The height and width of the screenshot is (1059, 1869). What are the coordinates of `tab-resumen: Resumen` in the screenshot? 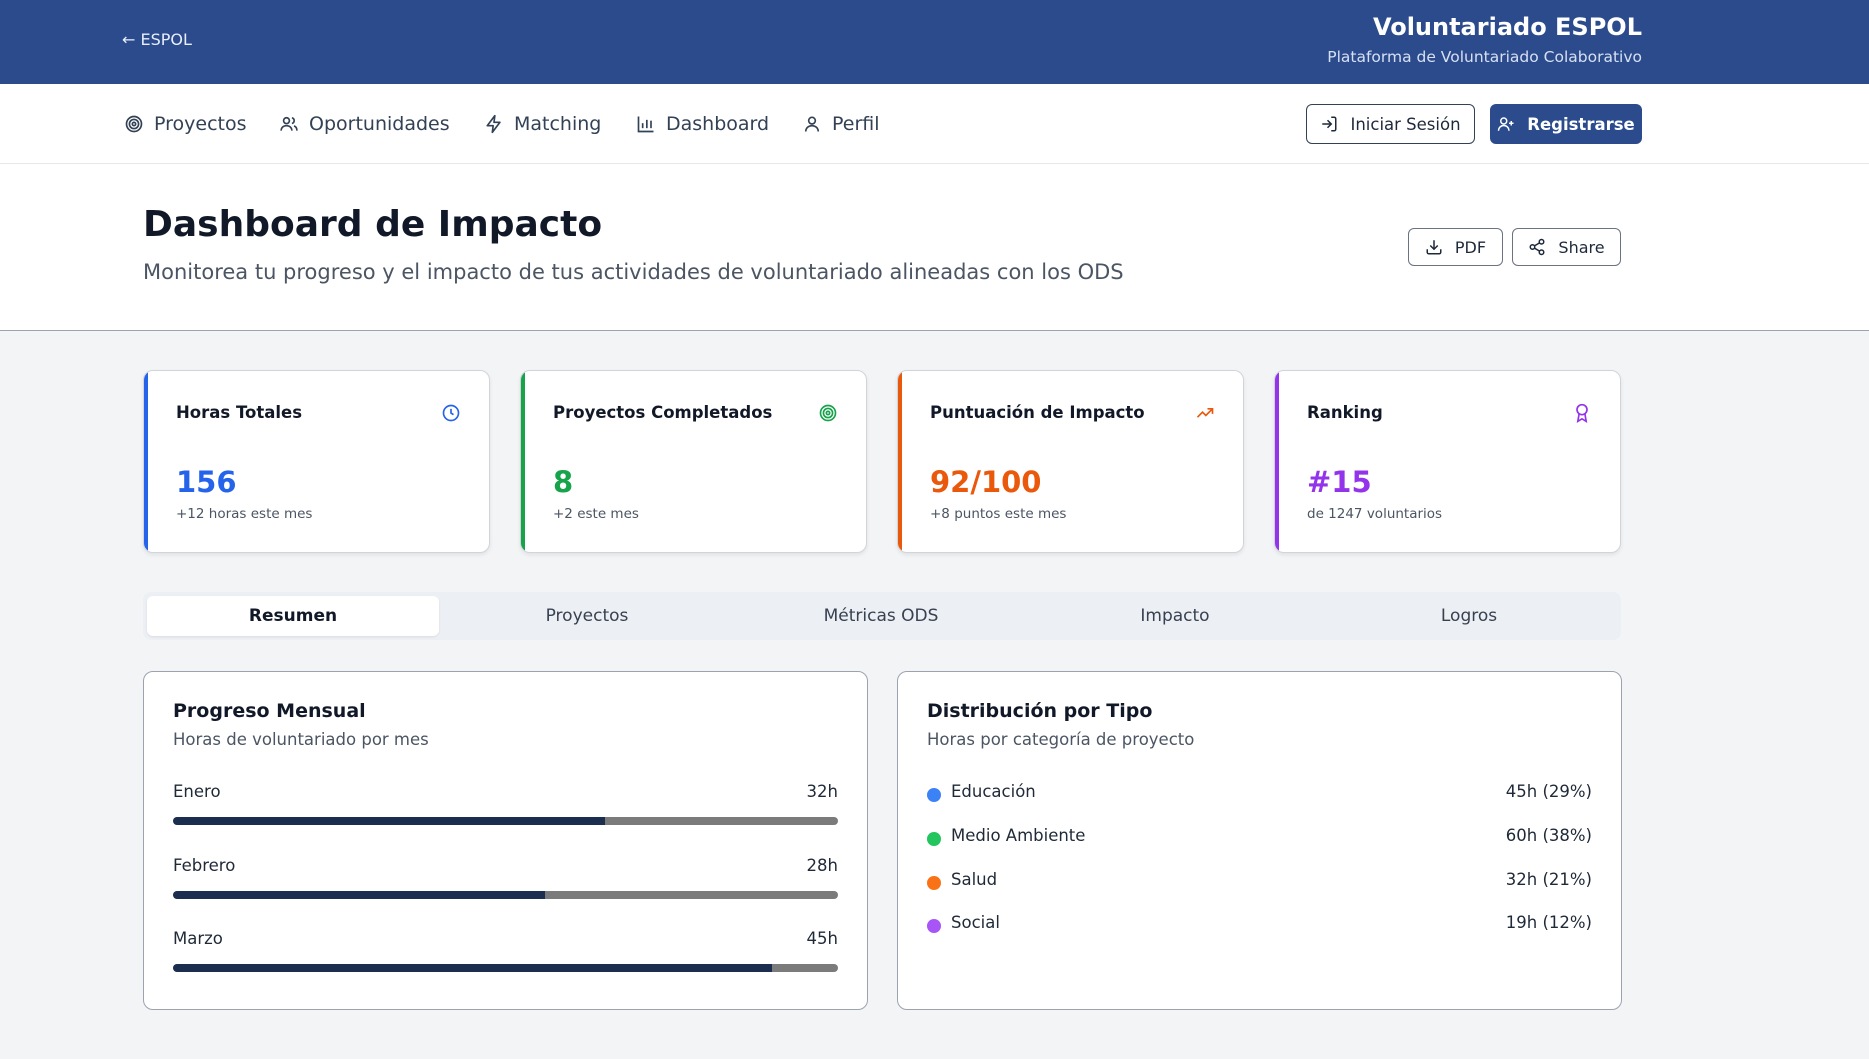 It's located at (293, 616).